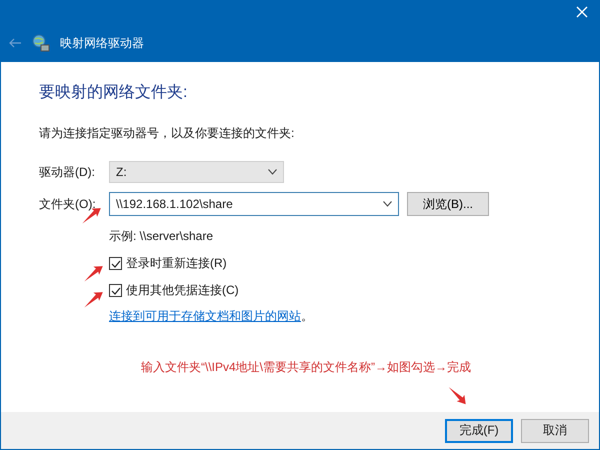  What do you see at coordinates (176, 263) in the screenshot?
I see `checkbox-label: 登录时重新连接(R)` at bounding box center [176, 263].